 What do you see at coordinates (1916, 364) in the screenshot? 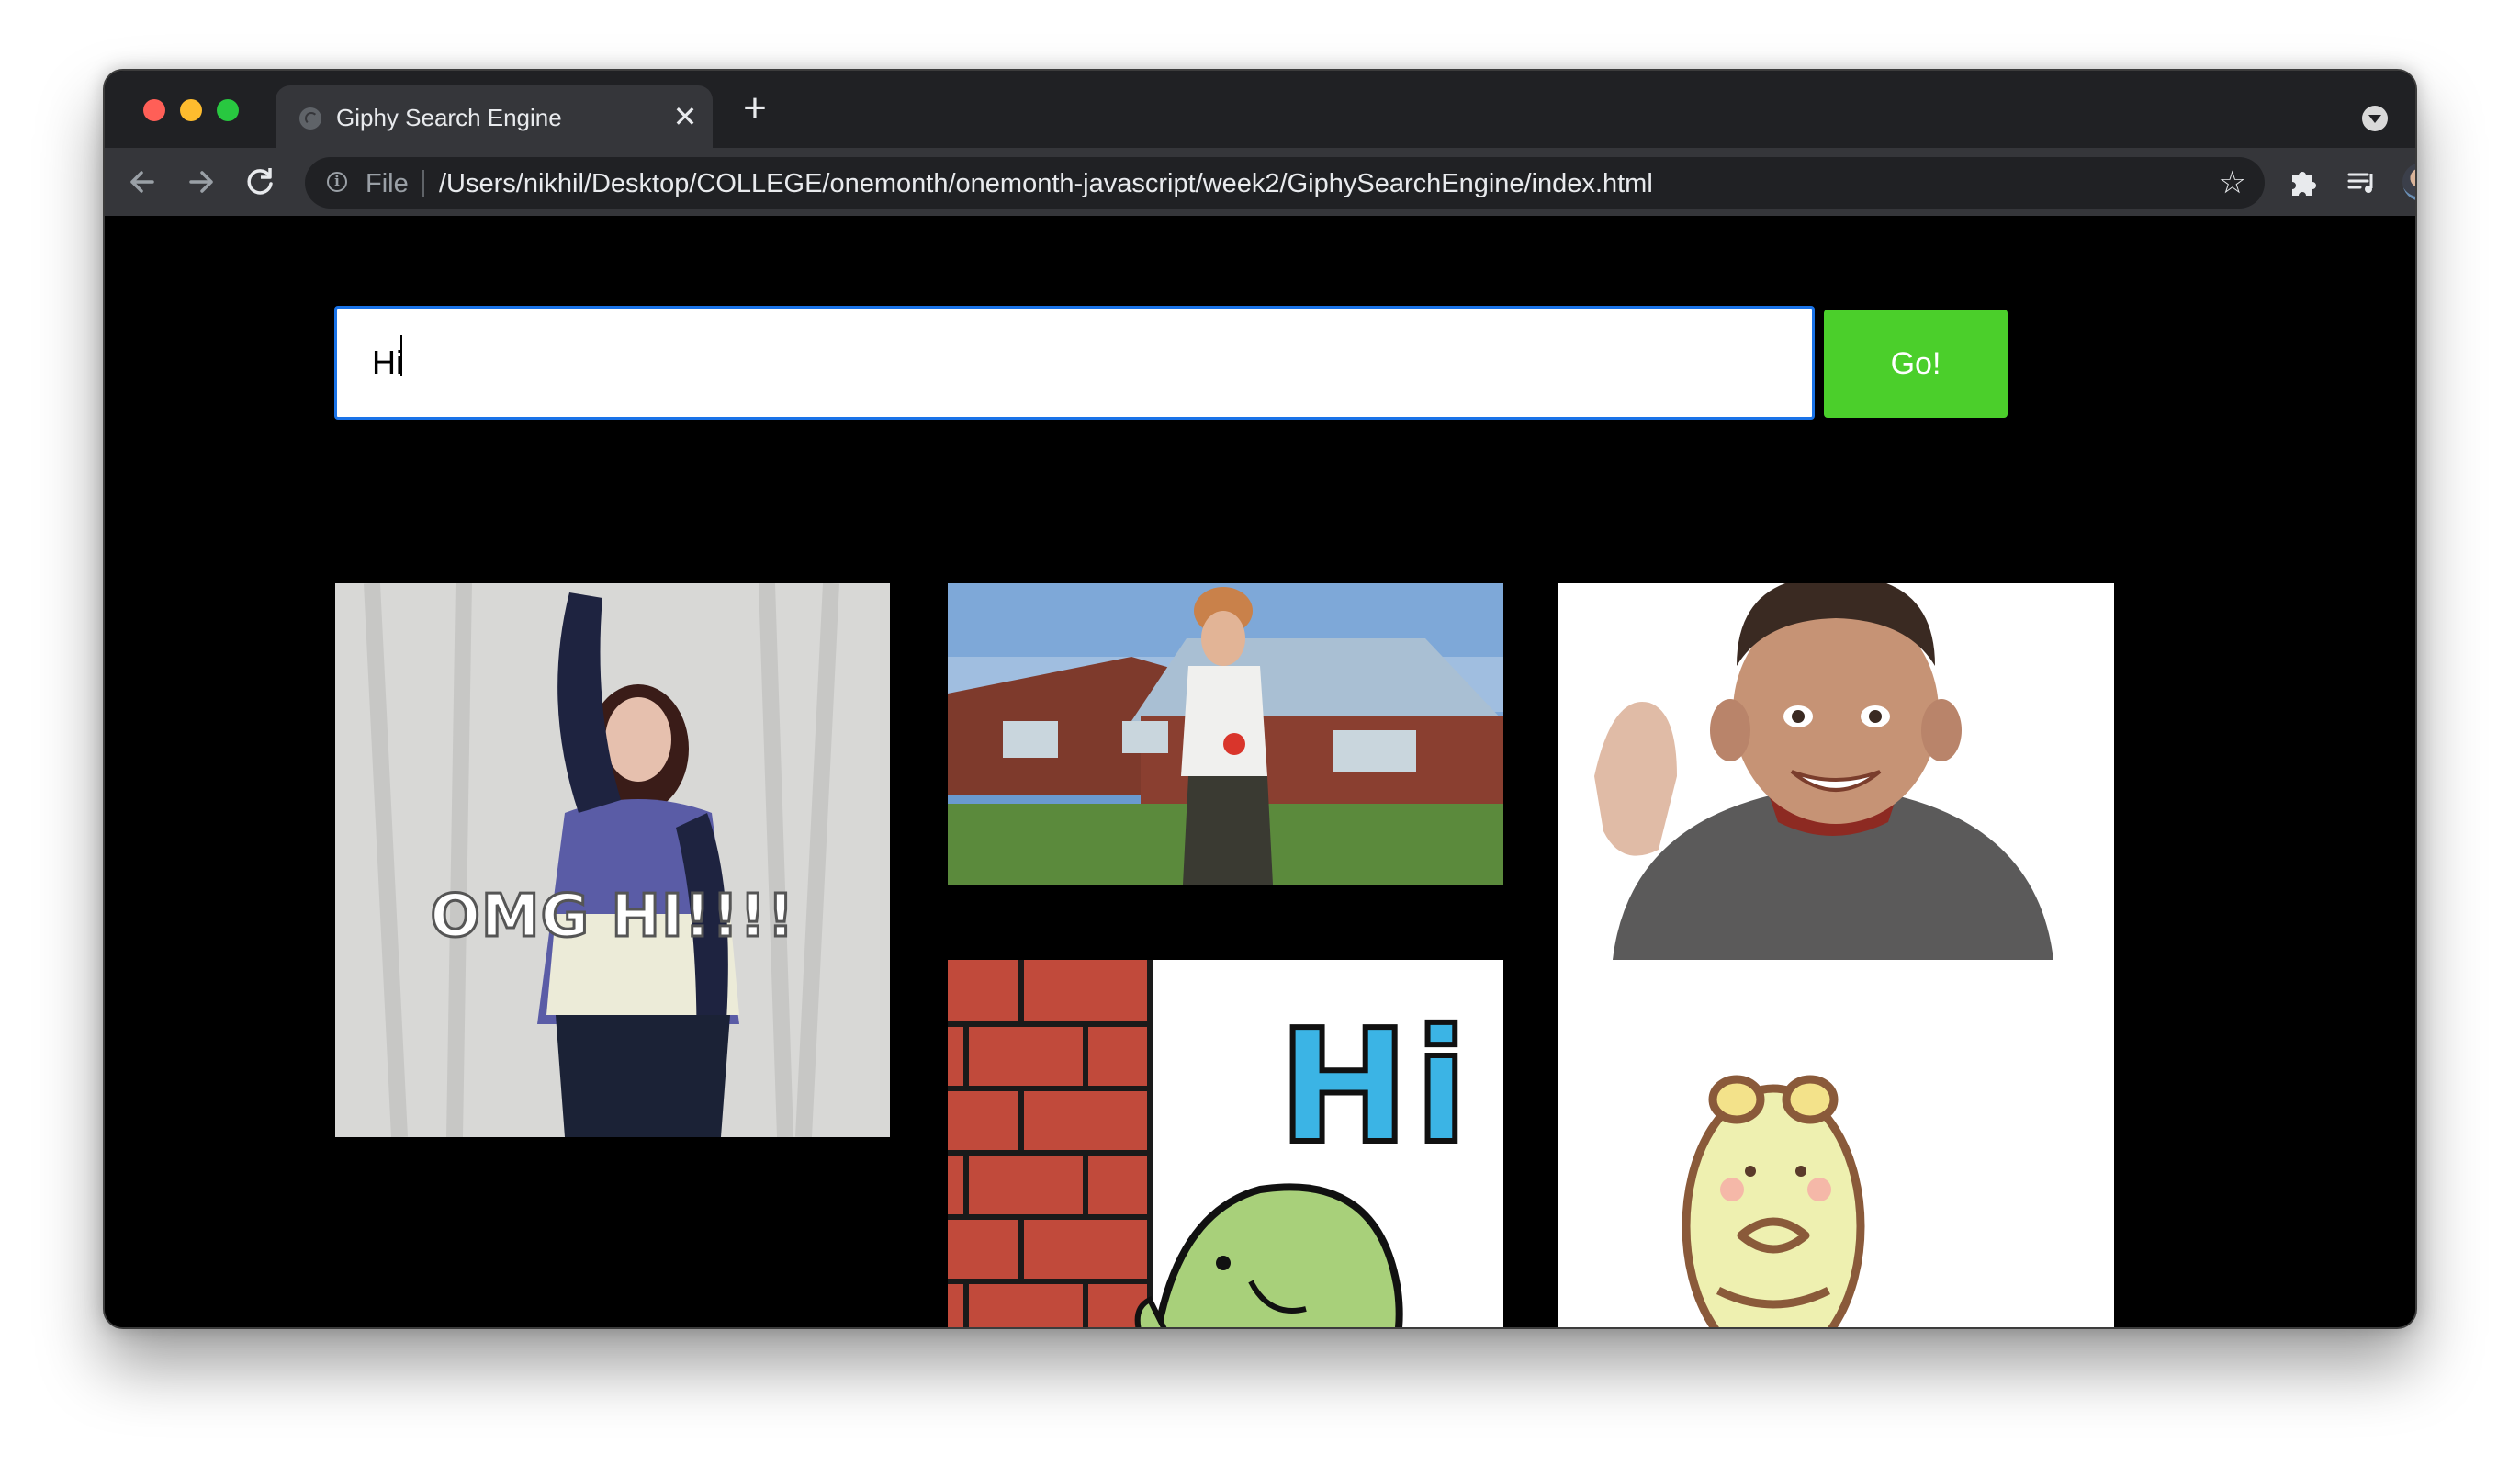
I see `go-button: Go!` at bounding box center [1916, 364].